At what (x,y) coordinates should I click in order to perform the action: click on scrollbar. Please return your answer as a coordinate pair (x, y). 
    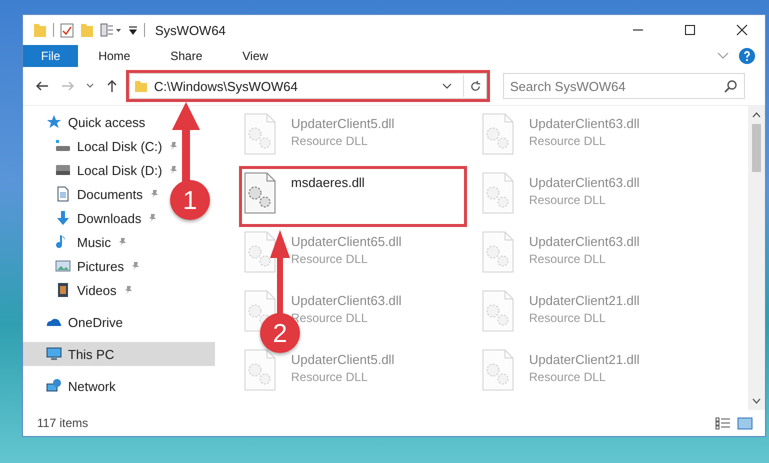
    Looking at the image, I should click on (756, 258).